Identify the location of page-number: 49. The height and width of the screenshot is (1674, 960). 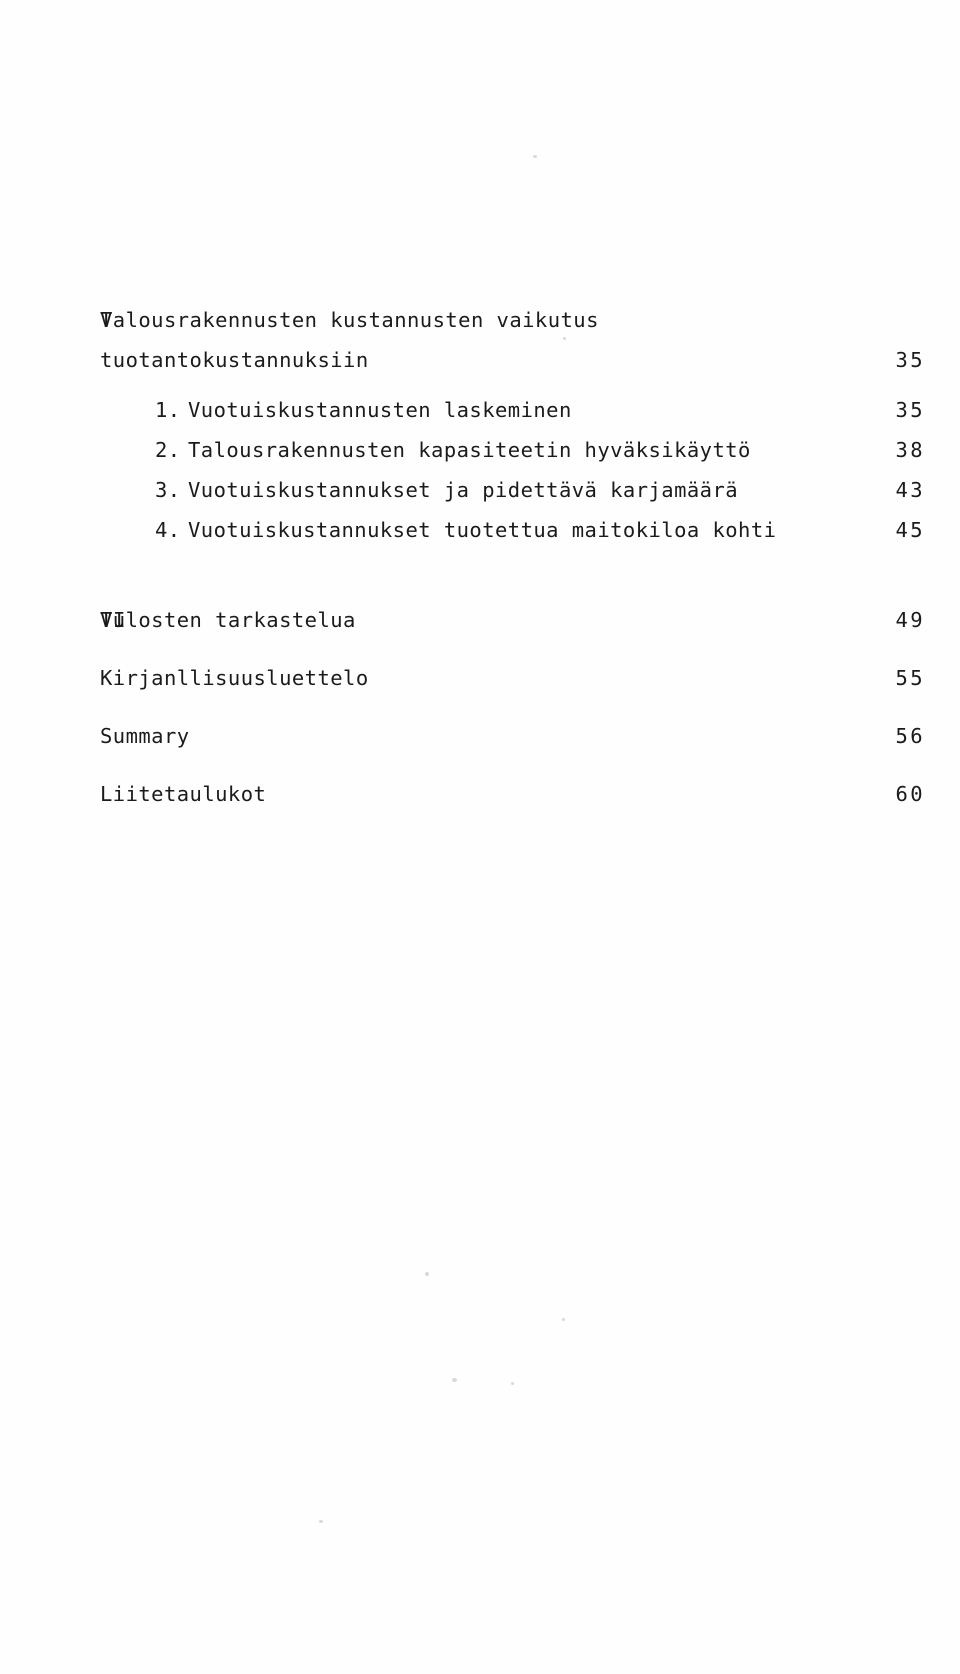
(910, 620).